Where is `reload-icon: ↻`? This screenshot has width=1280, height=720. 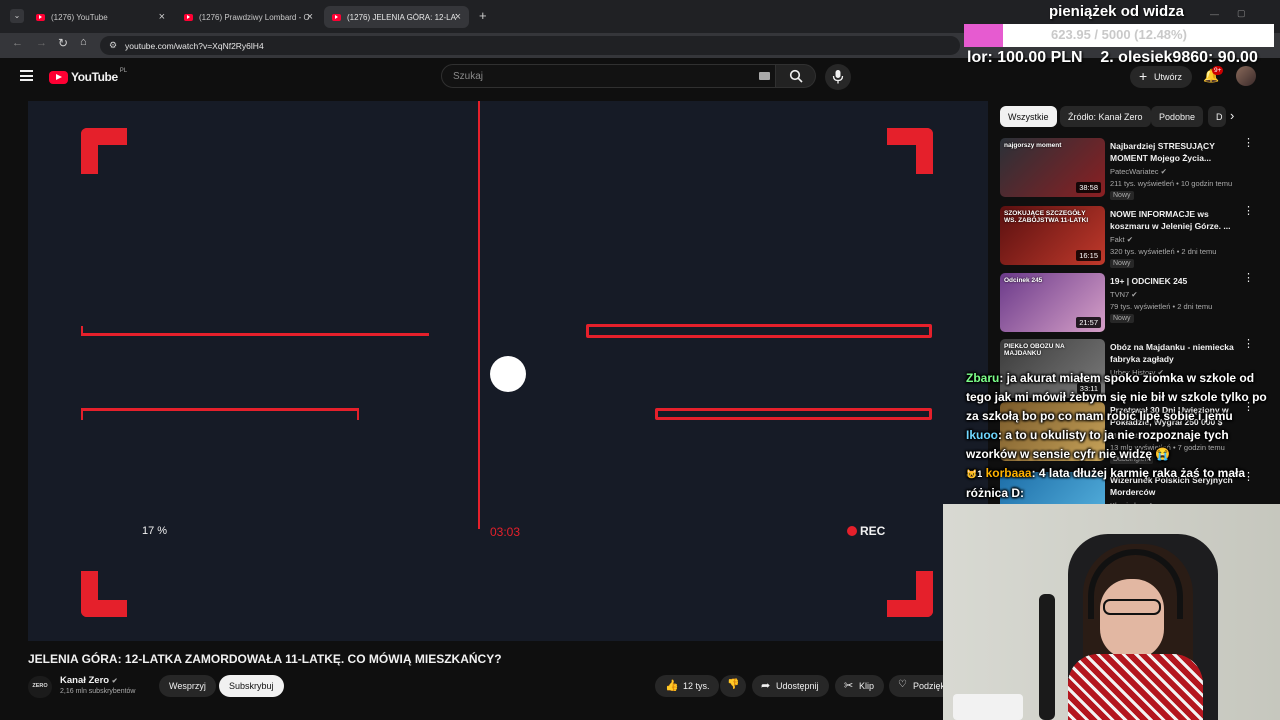 reload-icon: ↻ is located at coordinates (63, 43).